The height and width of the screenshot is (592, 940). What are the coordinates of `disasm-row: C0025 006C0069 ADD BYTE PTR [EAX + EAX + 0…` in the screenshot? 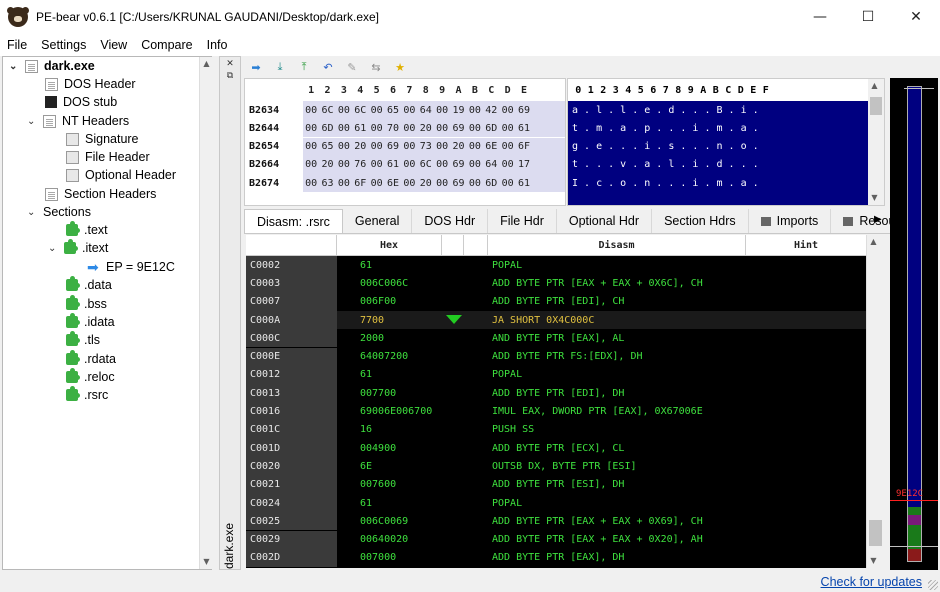 It's located at (556, 521).